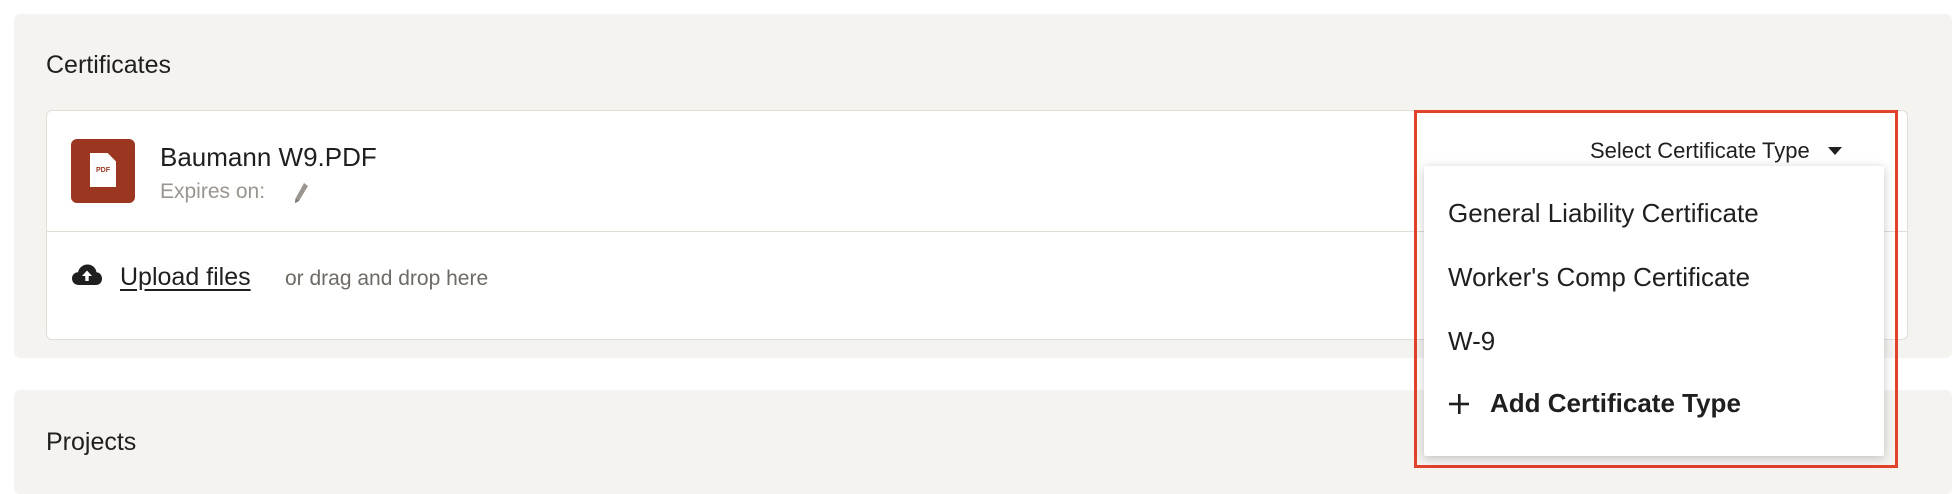 This screenshot has height=494, width=1956. What do you see at coordinates (301, 193) in the screenshot?
I see `pencil-icon` at bounding box center [301, 193].